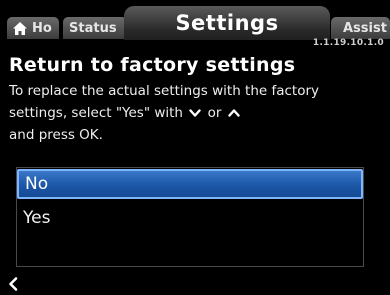 The width and height of the screenshot is (390, 295). What do you see at coordinates (56, 135) in the screenshot?
I see `instruction-text-part2: and press OK.` at bounding box center [56, 135].